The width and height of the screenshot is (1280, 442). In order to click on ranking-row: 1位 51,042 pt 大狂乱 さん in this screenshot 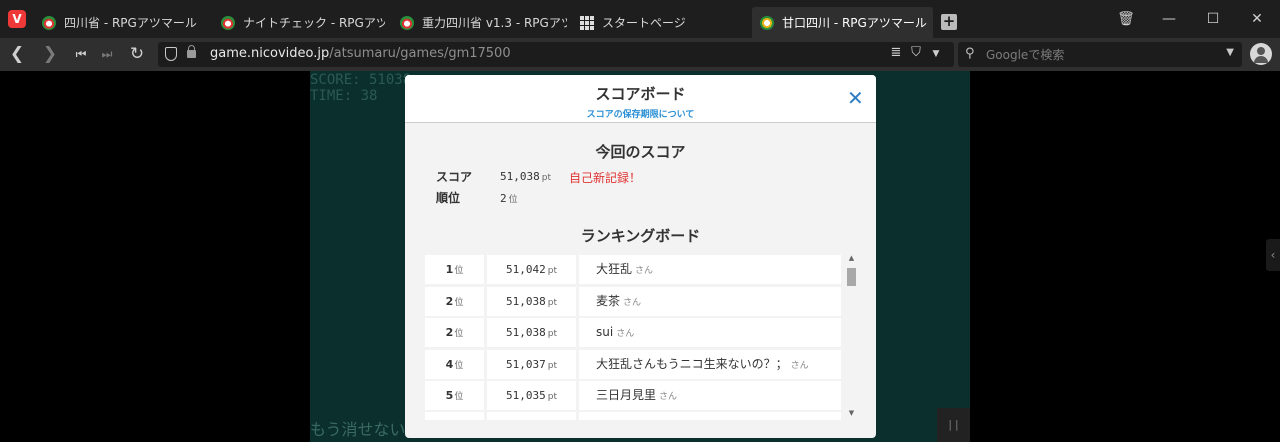, I will do `click(633, 269)`.